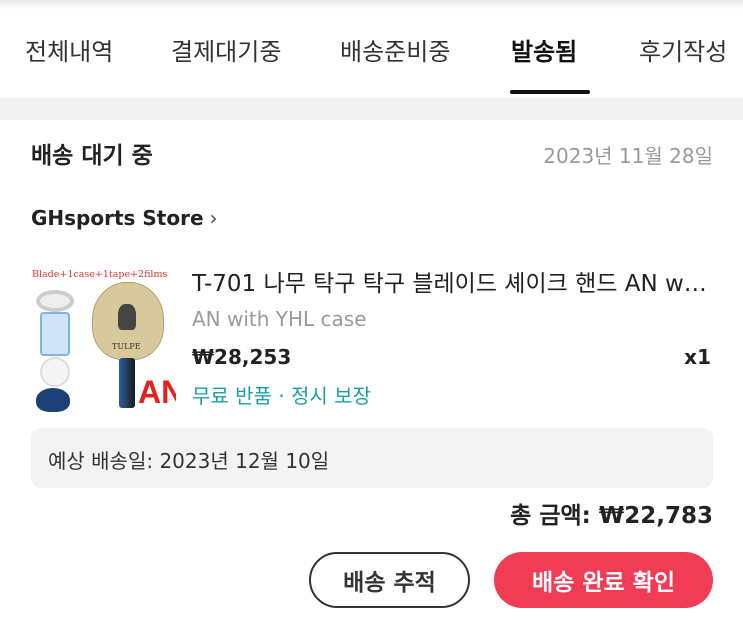 The width and height of the screenshot is (743, 629). I want to click on order-total: 총 금액: ₩22,783, so click(611, 516).